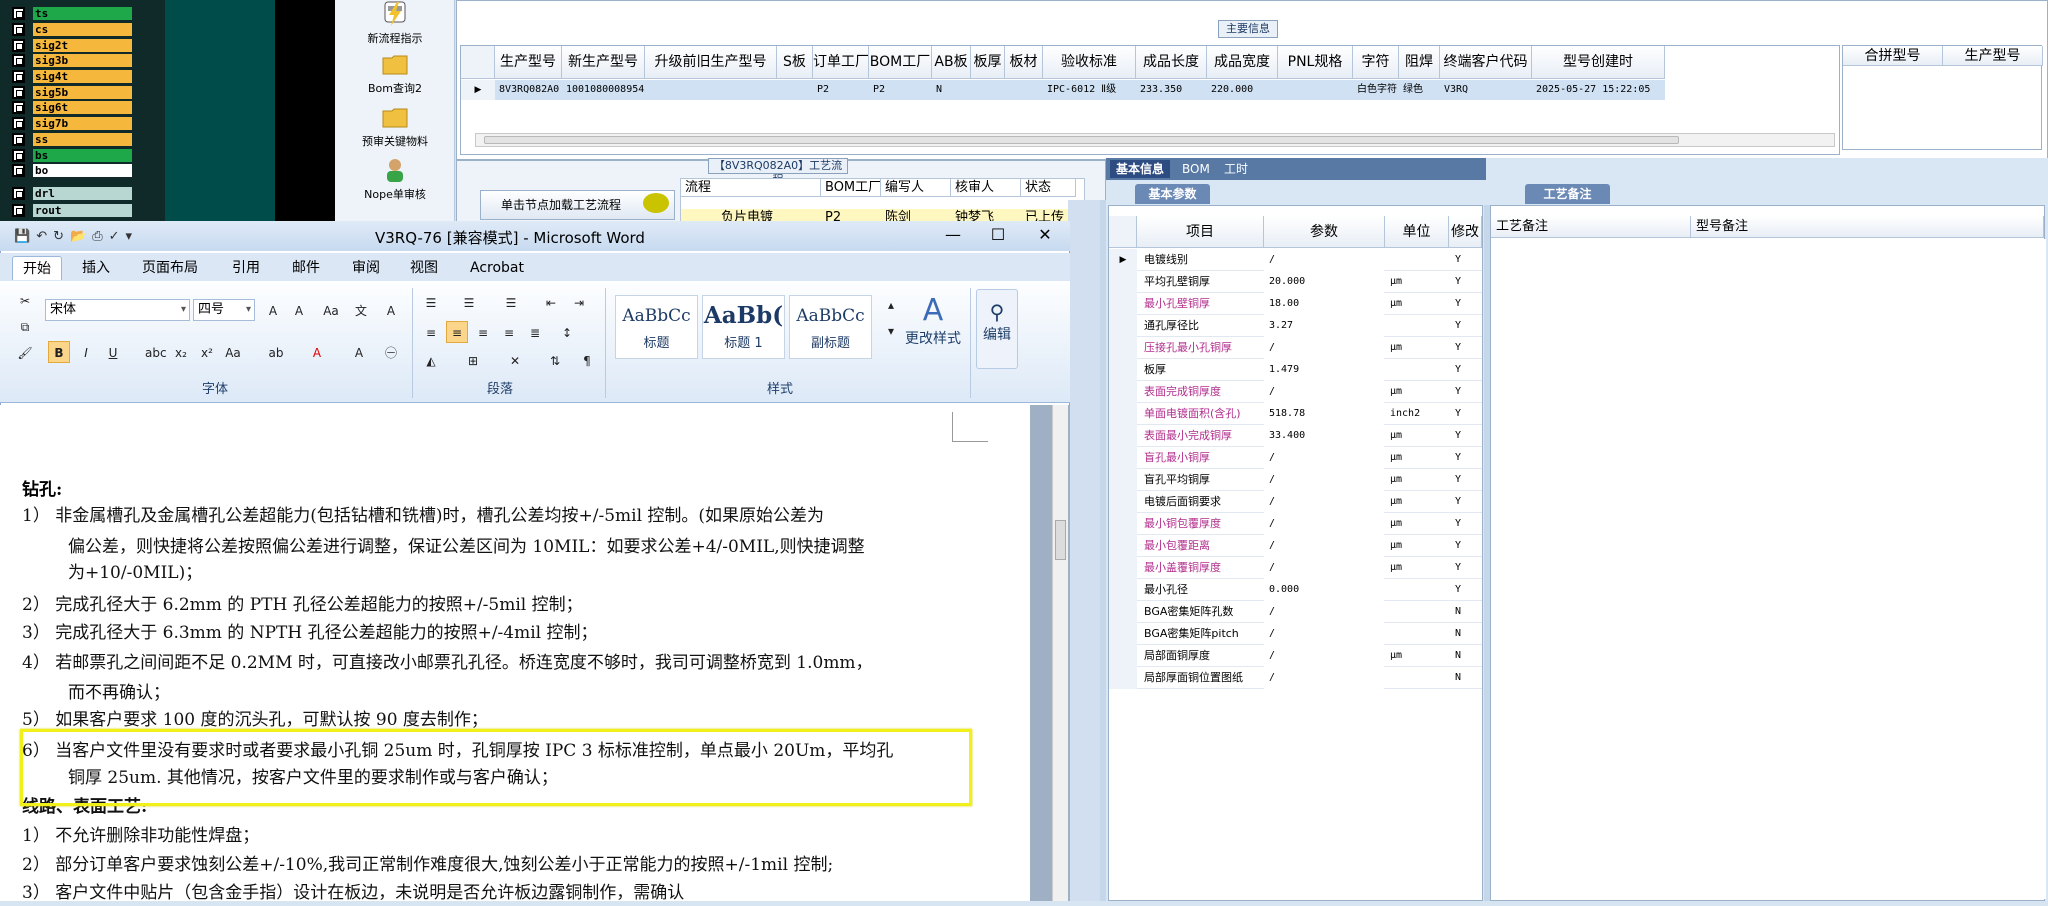 The width and height of the screenshot is (2048, 906). I want to click on grid-cell: 白色字符, so click(1376, 90).